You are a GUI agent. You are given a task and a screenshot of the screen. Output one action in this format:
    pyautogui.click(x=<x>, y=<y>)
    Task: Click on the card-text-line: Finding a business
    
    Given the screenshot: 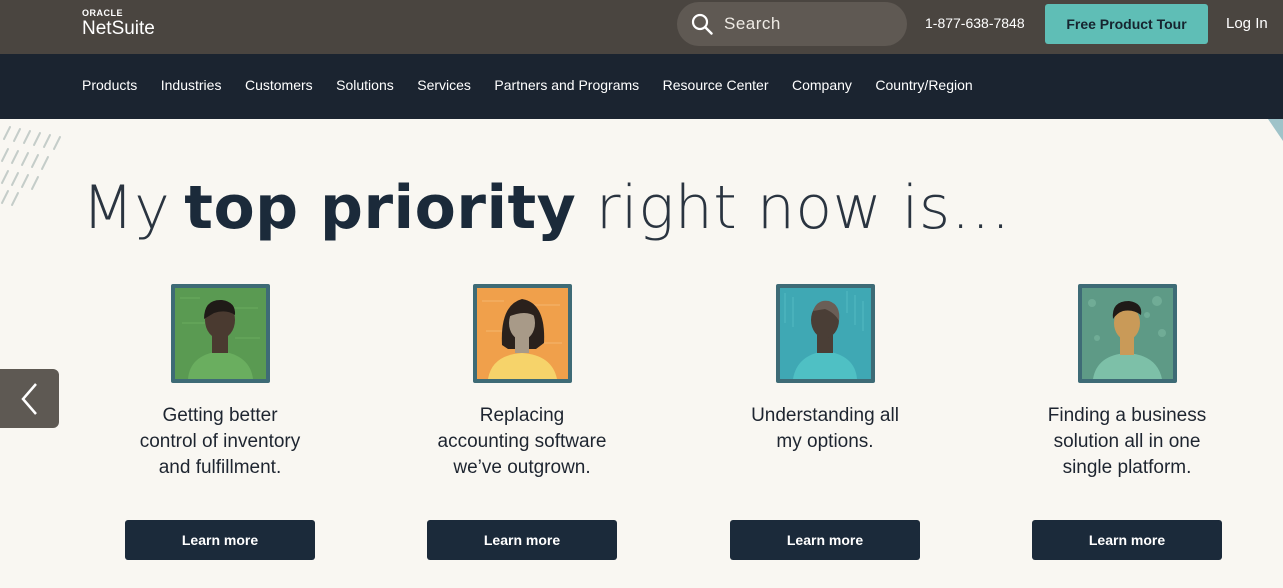 What is the action you would take?
    pyautogui.click(x=1127, y=415)
    